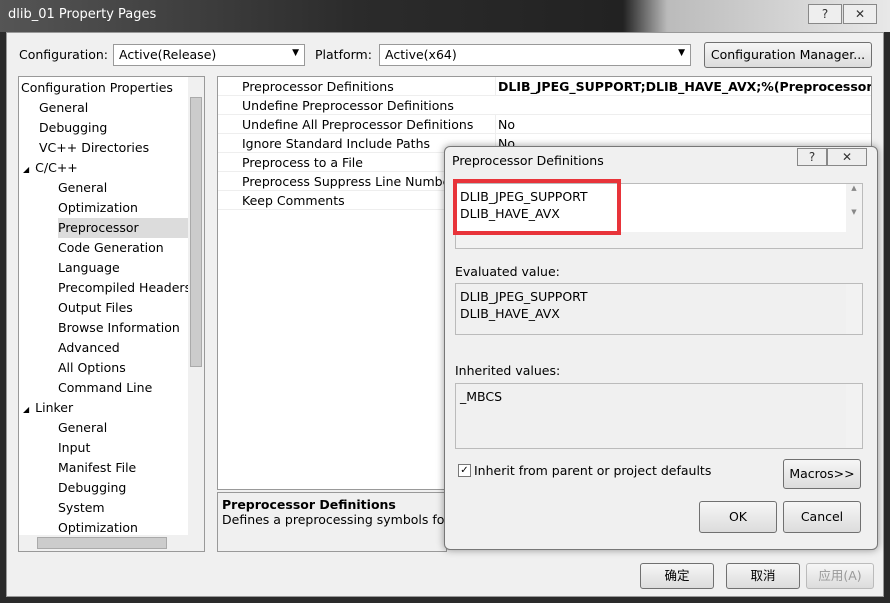 This screenshot has width=890, height=603. What do you see at coordinates (738, 517) in the screenshot?
I see `ok-button: OK` at bounding box center [738, 517].